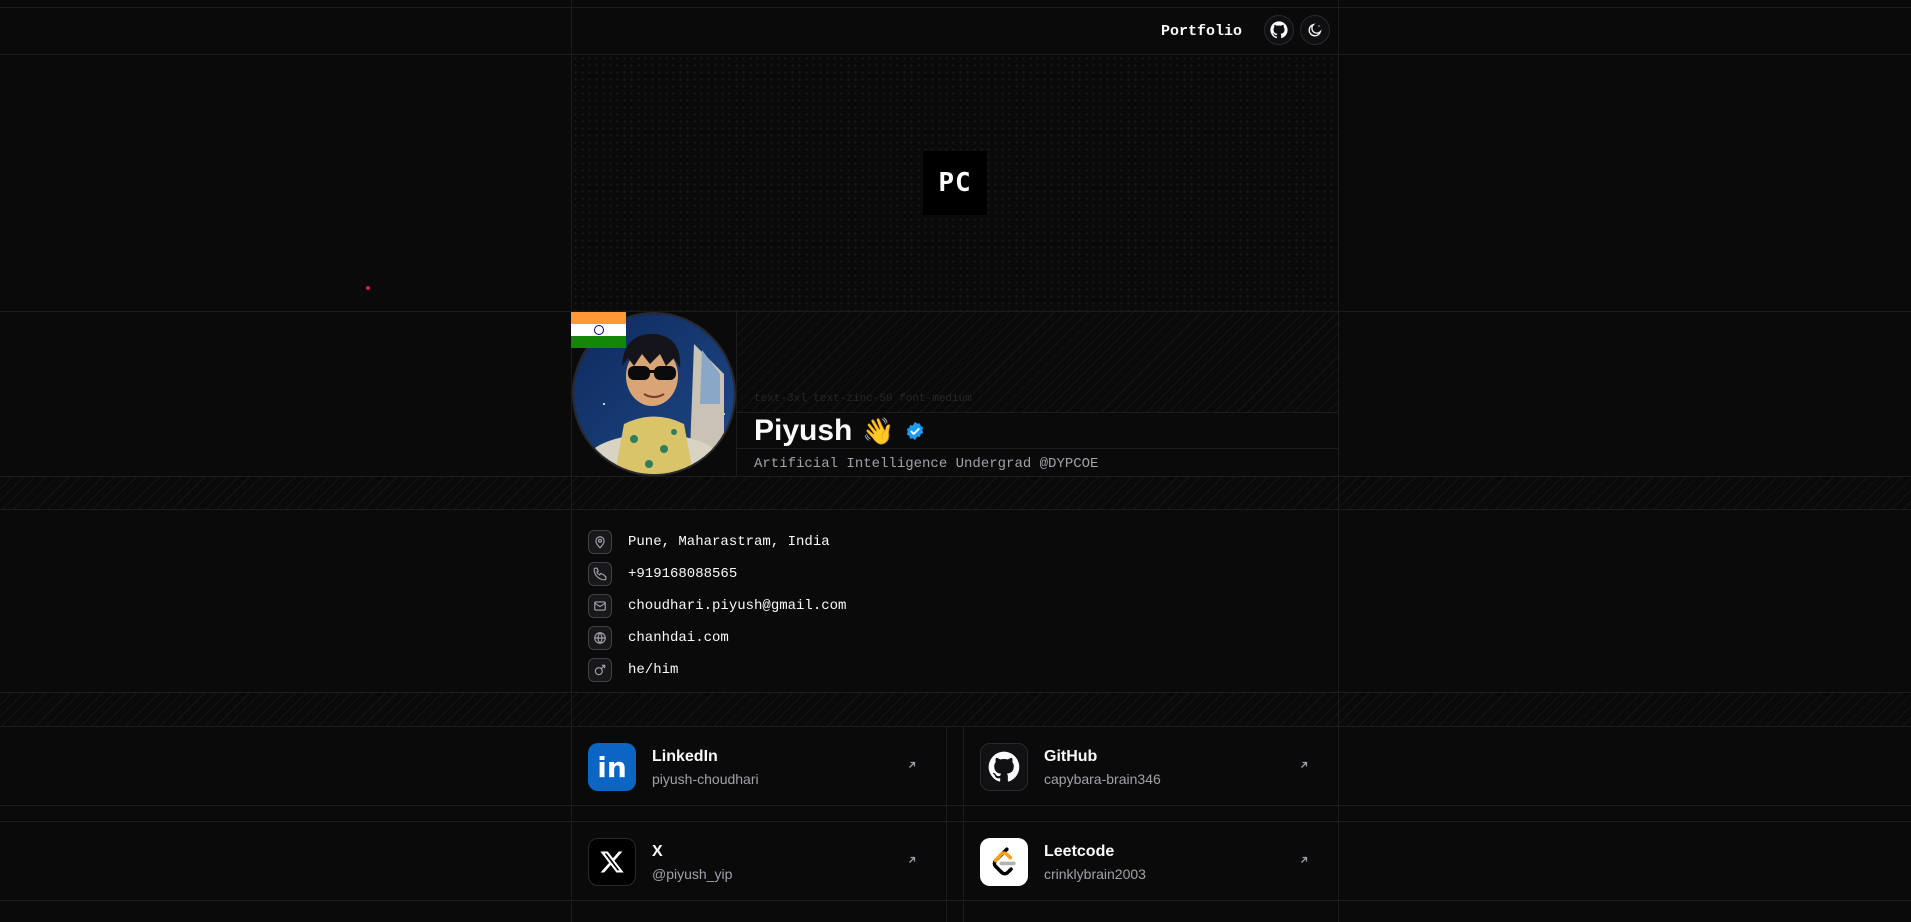  I want to click on social-name: Leetcode, so click(1079, 851).